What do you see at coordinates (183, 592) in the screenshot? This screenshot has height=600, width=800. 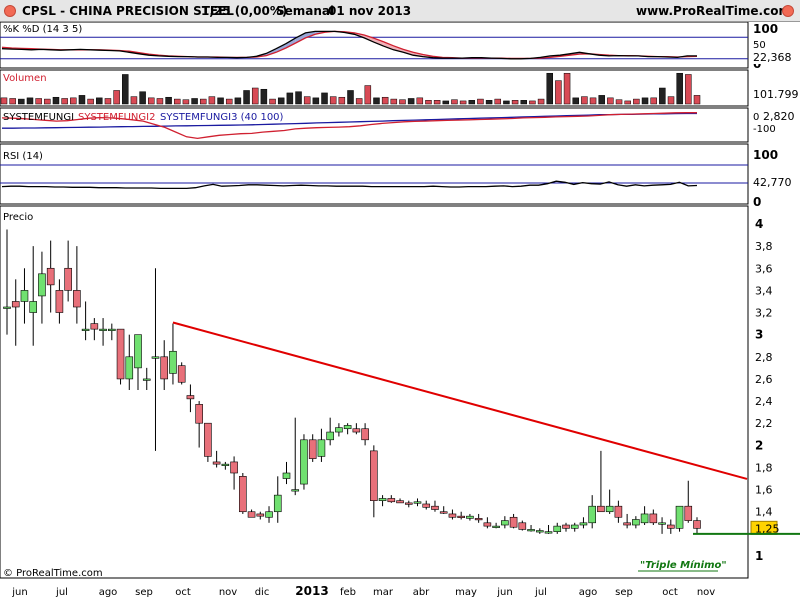 I see `x-label-oct: oct` at bounding box center [183, 592].